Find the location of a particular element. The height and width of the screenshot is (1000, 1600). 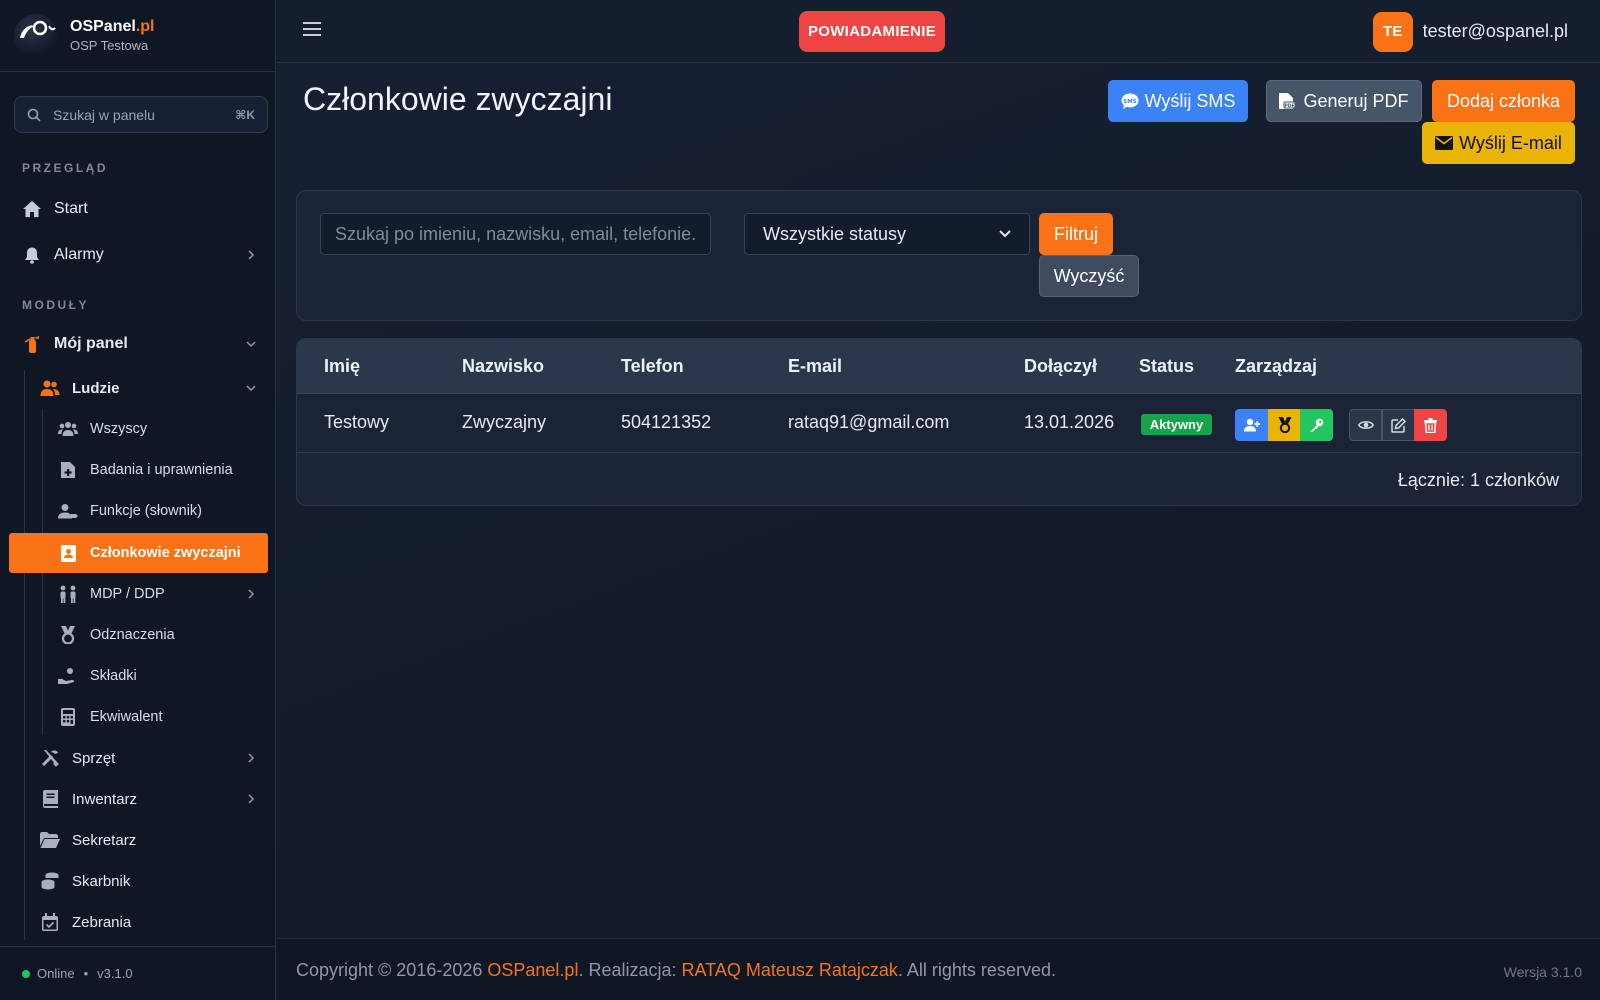

sidebar-item-functions: Funkcje (słownik) is located at coordinates (162, 511).